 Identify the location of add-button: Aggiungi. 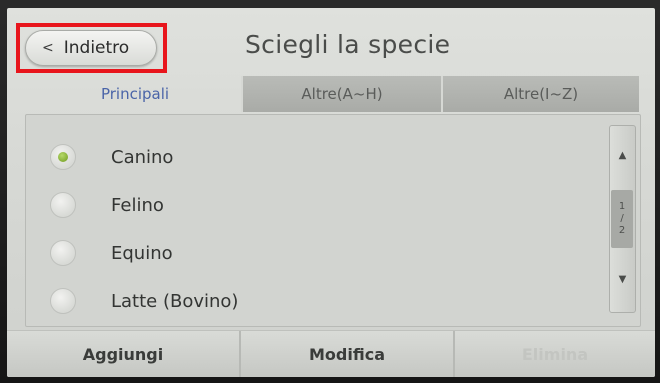
(123, 354).